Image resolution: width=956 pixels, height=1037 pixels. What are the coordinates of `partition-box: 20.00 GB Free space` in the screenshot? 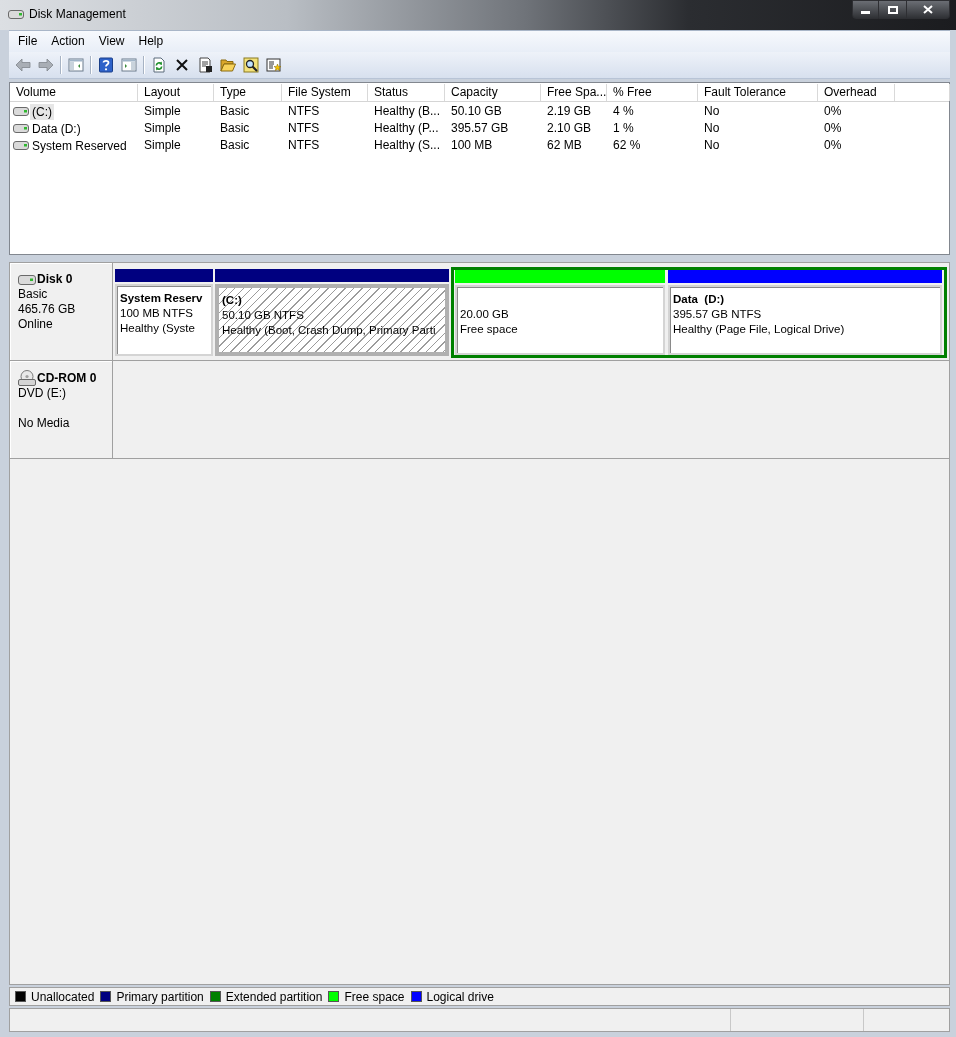 It's located at (560, 320).